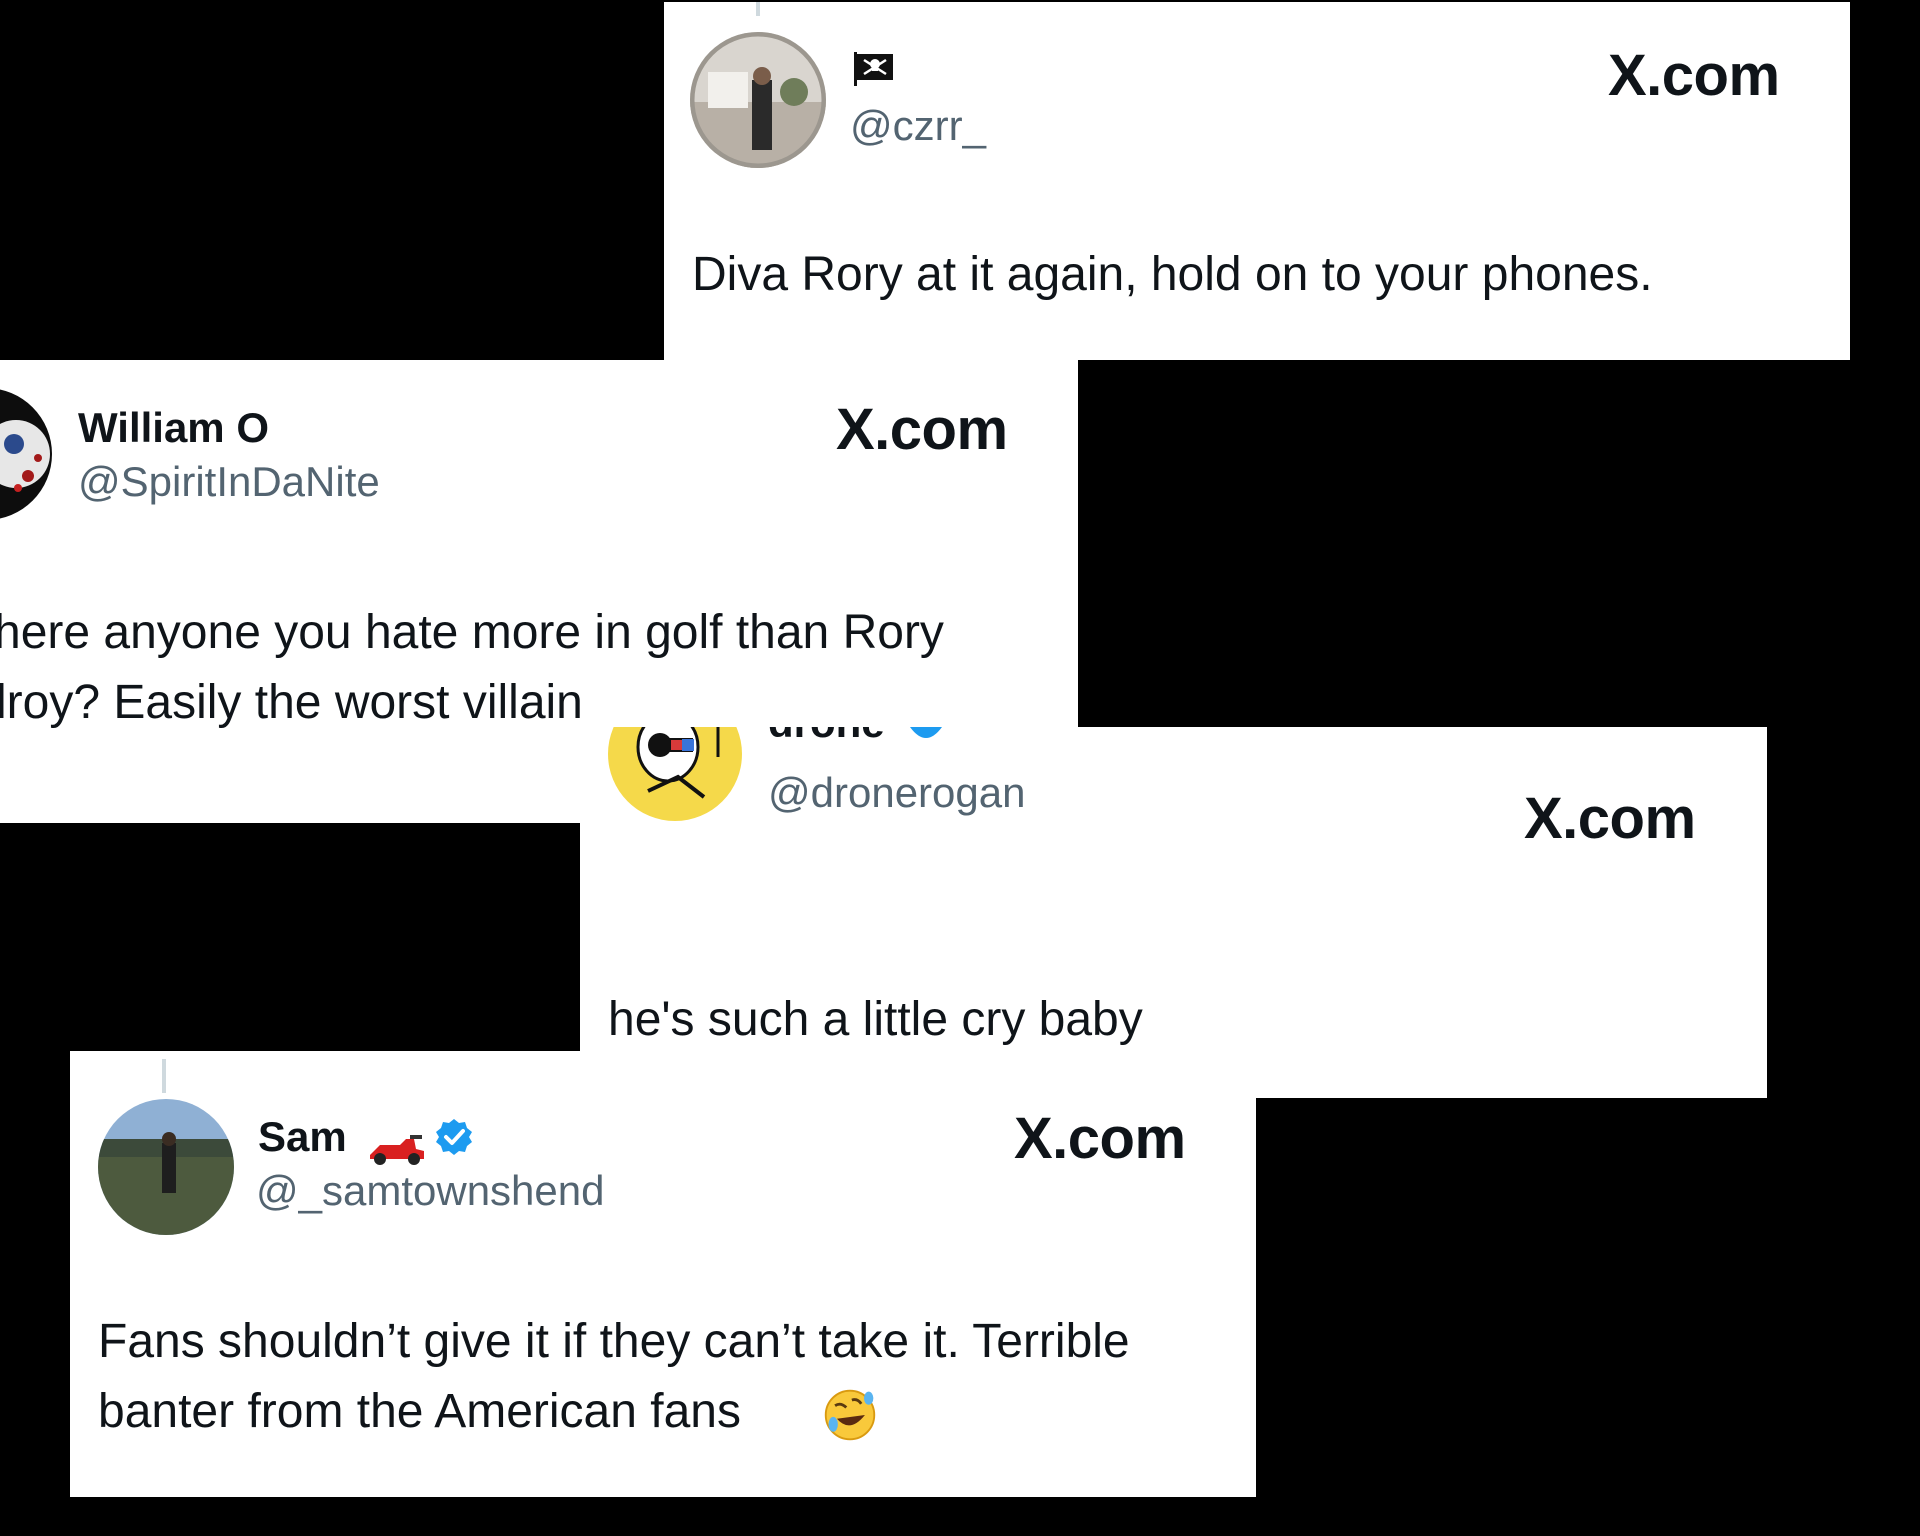 This screenshot has height=1536, width=1920. I want to click on avatar-field-photo, so click(166, 1167).